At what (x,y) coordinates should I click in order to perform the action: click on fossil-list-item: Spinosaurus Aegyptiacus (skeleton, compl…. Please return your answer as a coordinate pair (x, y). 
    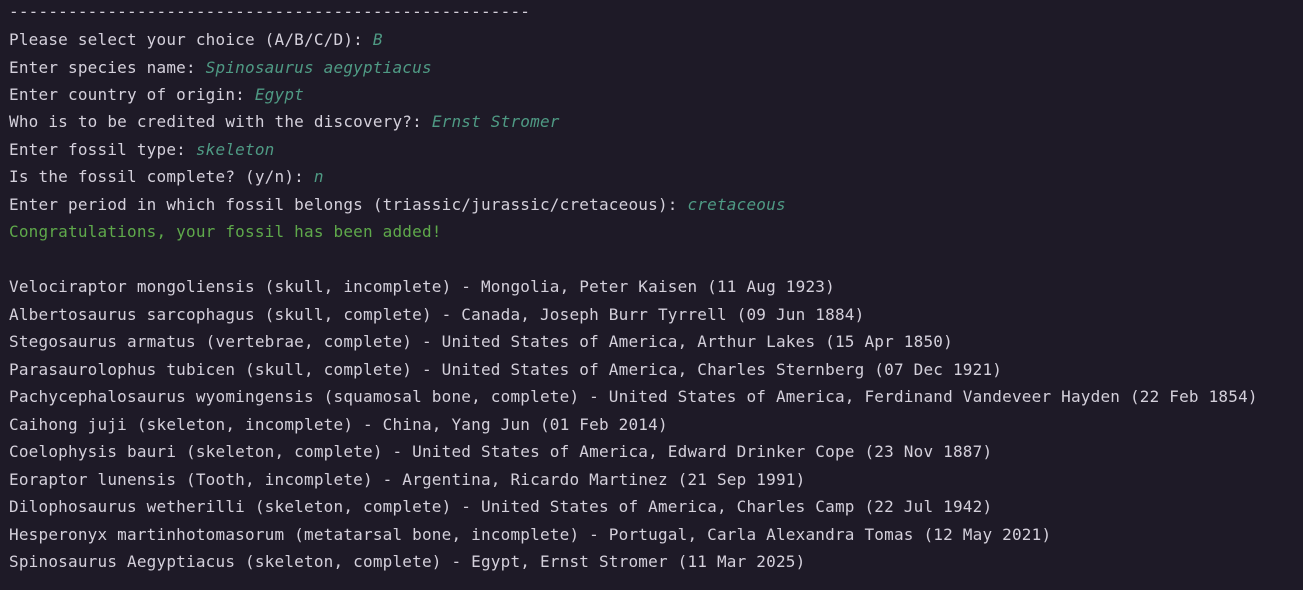
    Looking at the image, I should click on (407, 561).